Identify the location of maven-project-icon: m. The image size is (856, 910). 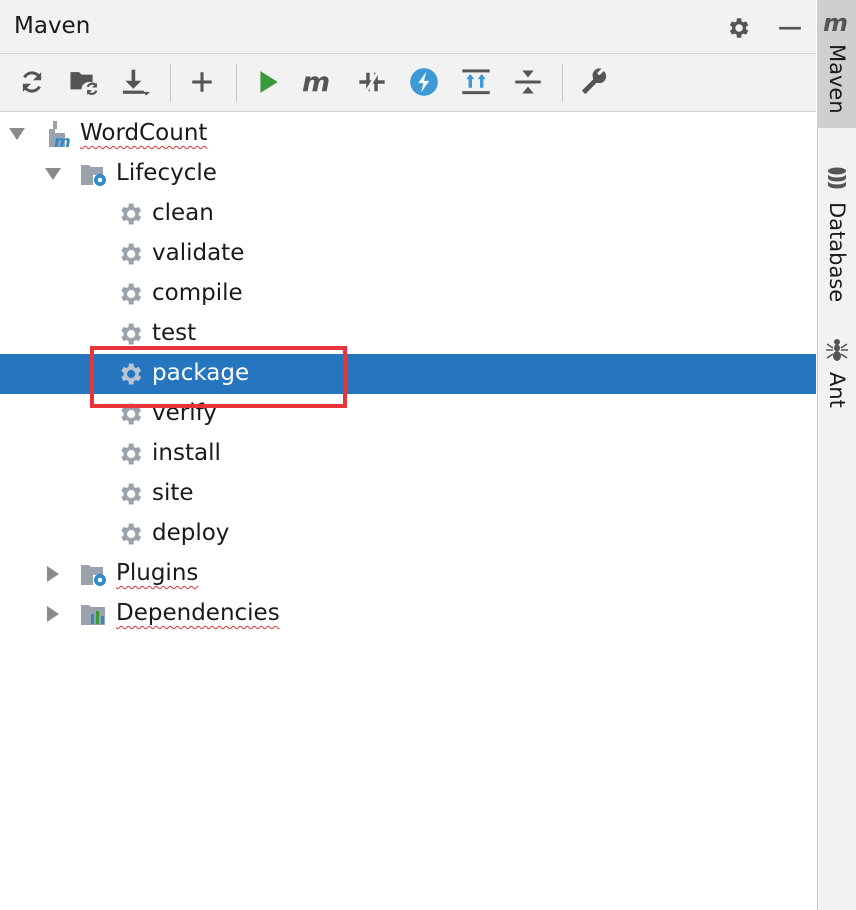
(60, 134).